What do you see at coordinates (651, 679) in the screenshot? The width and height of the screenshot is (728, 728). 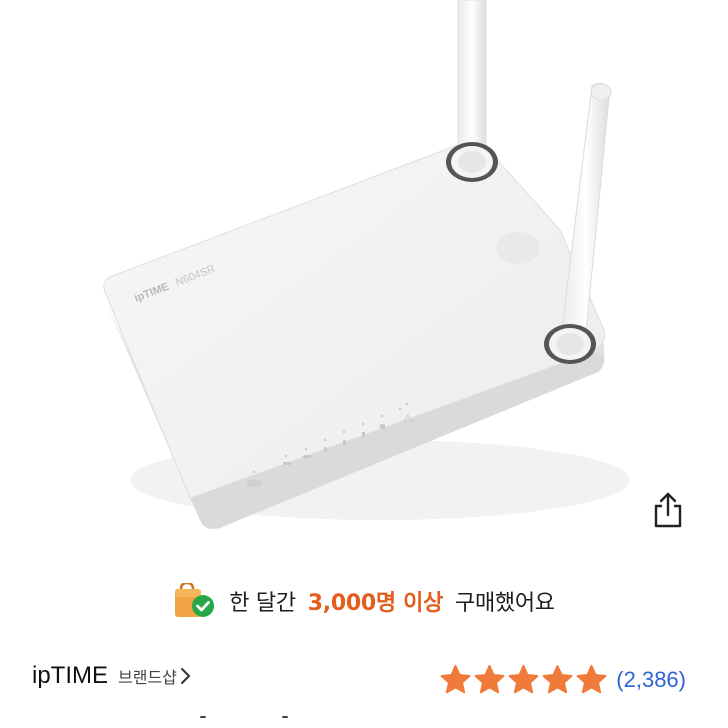 I see `review-count: (2,386)` at bounding box center [651, 679].